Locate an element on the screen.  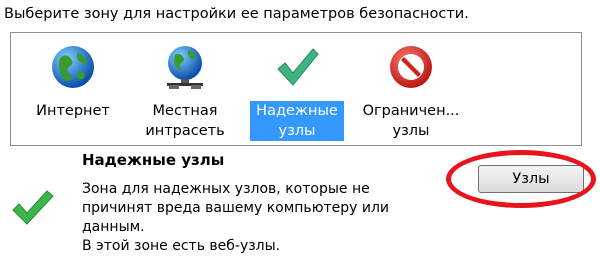
zone-local-intranet: Местная интрасеть is located at coordinates (185, 91).